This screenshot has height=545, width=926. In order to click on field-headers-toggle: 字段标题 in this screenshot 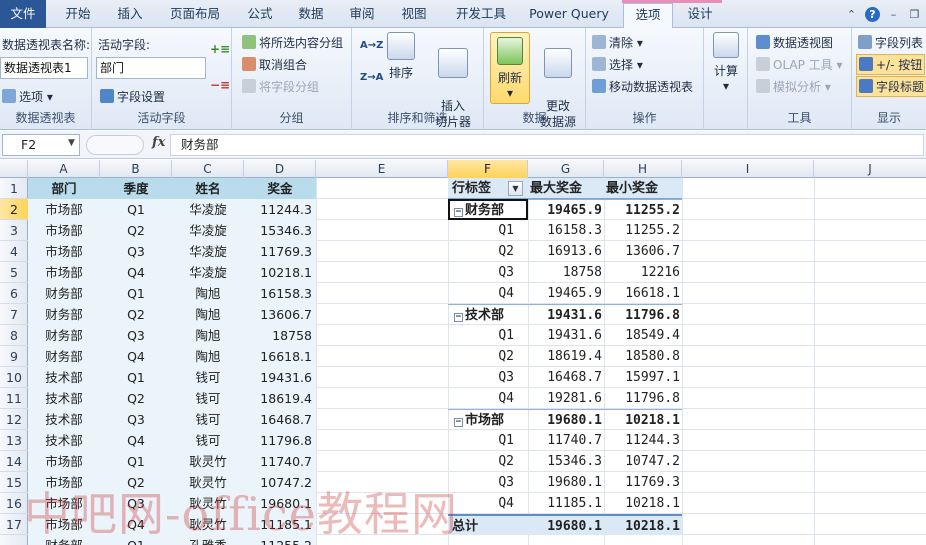, I will do `click(891, 86)`.